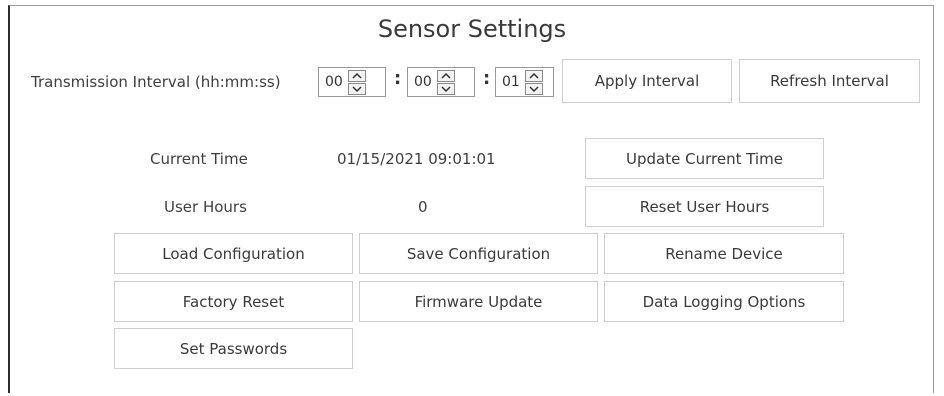  What do you see at coordinates (446, 75) in the screenshot?
I see `minutes-up-arrow-icon` at bounding box center [446, 75].